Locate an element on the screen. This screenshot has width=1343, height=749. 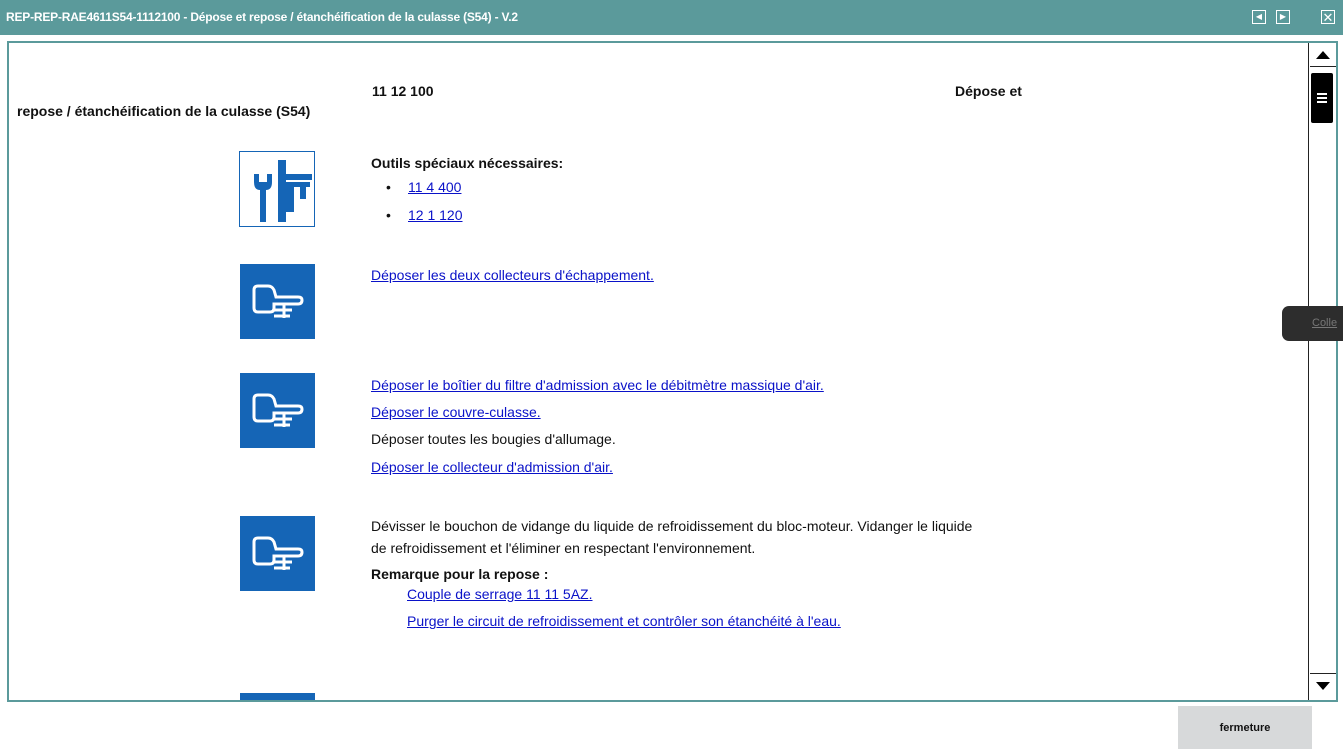
scroll-thumb is located at coordinates (1322, 98).